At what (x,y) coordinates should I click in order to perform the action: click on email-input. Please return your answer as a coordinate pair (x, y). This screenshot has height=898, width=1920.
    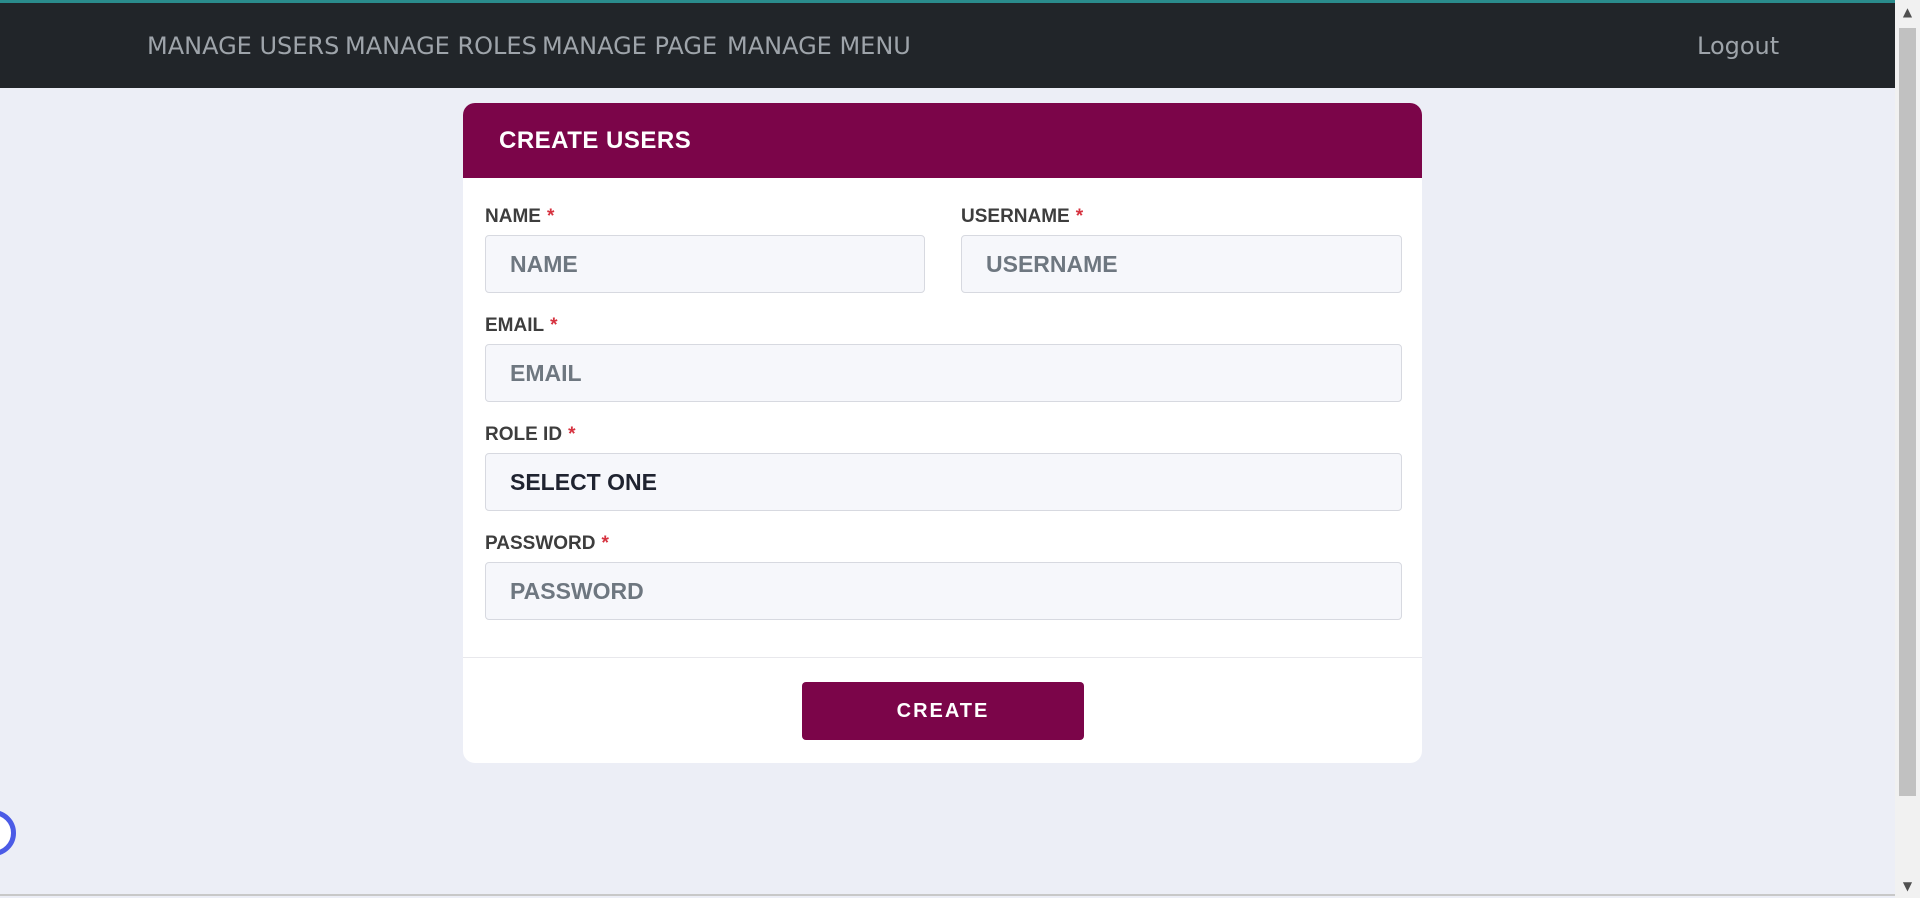
    Looking at the image, I should click on (943, 373).